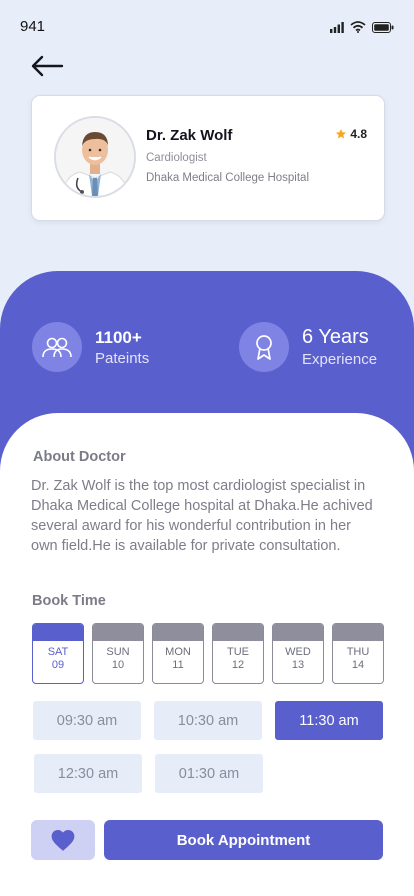  I want to click on stat-experience-label: Experience, so click(340, 359).